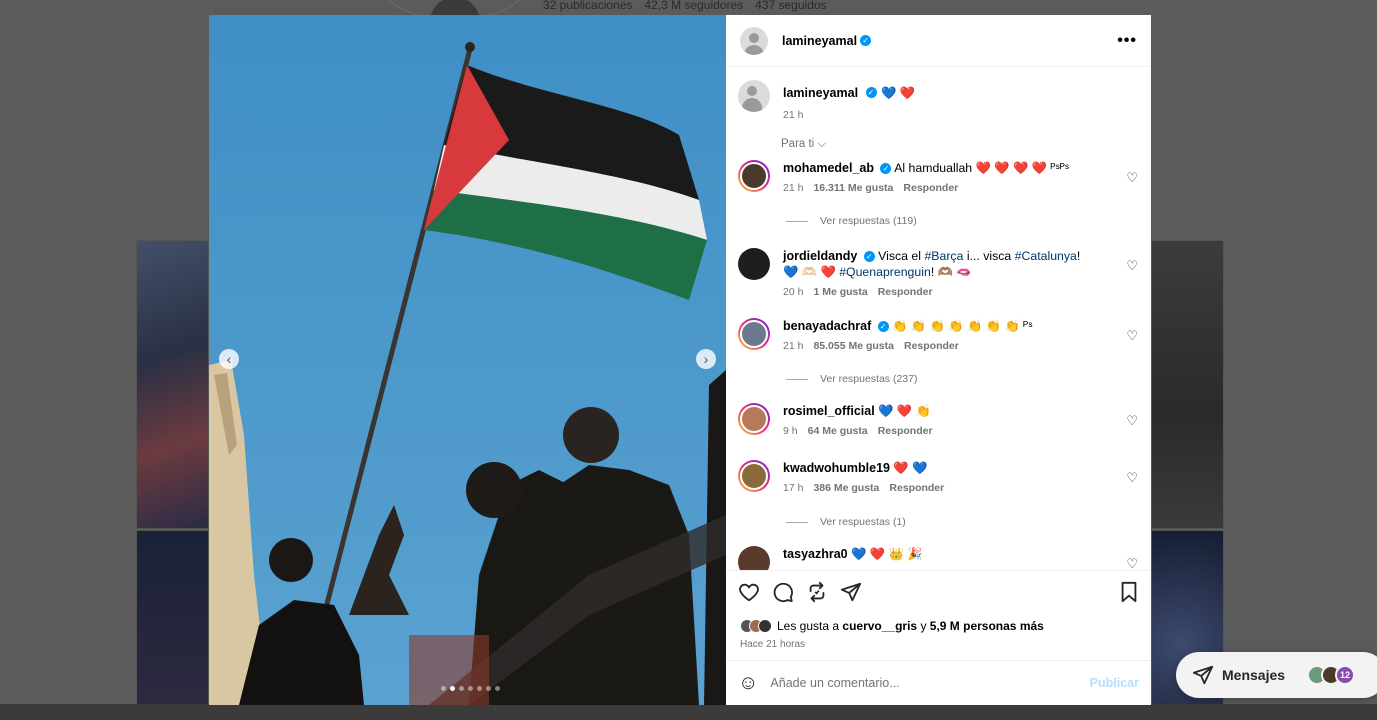 This screenshot has width=1377, height=720. What do you see at coordinates (840, 292) in the screenshot?
I see `comment-likes: 1 Me gusta` at bounding box center [840, 292].